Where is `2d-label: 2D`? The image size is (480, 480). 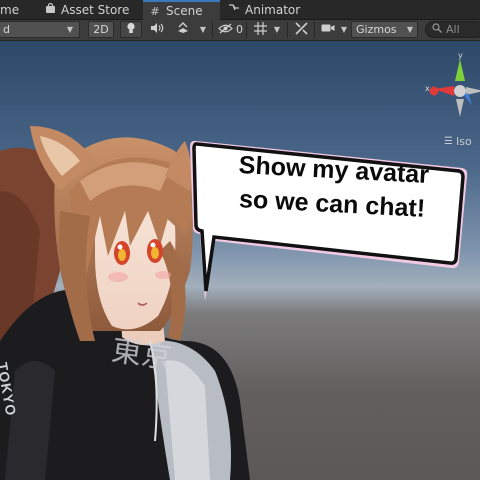 2d-label: 2D is located at coordinates (101, 29).